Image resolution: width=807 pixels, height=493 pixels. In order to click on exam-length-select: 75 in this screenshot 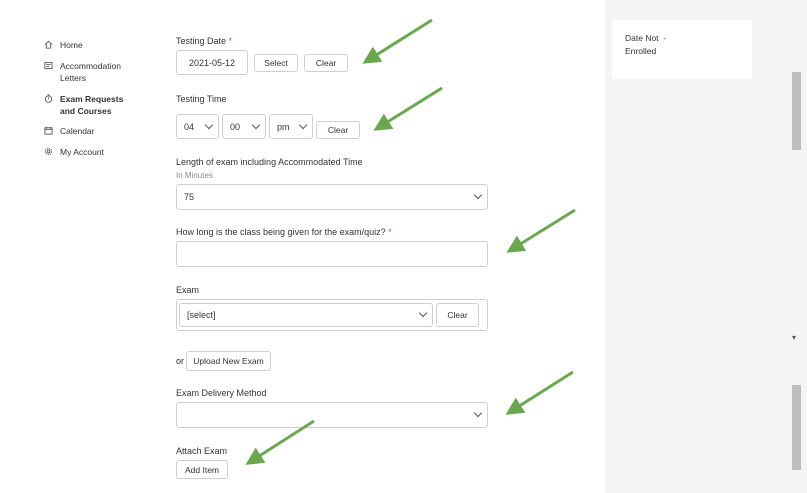, I will do `click(332, 197)`.